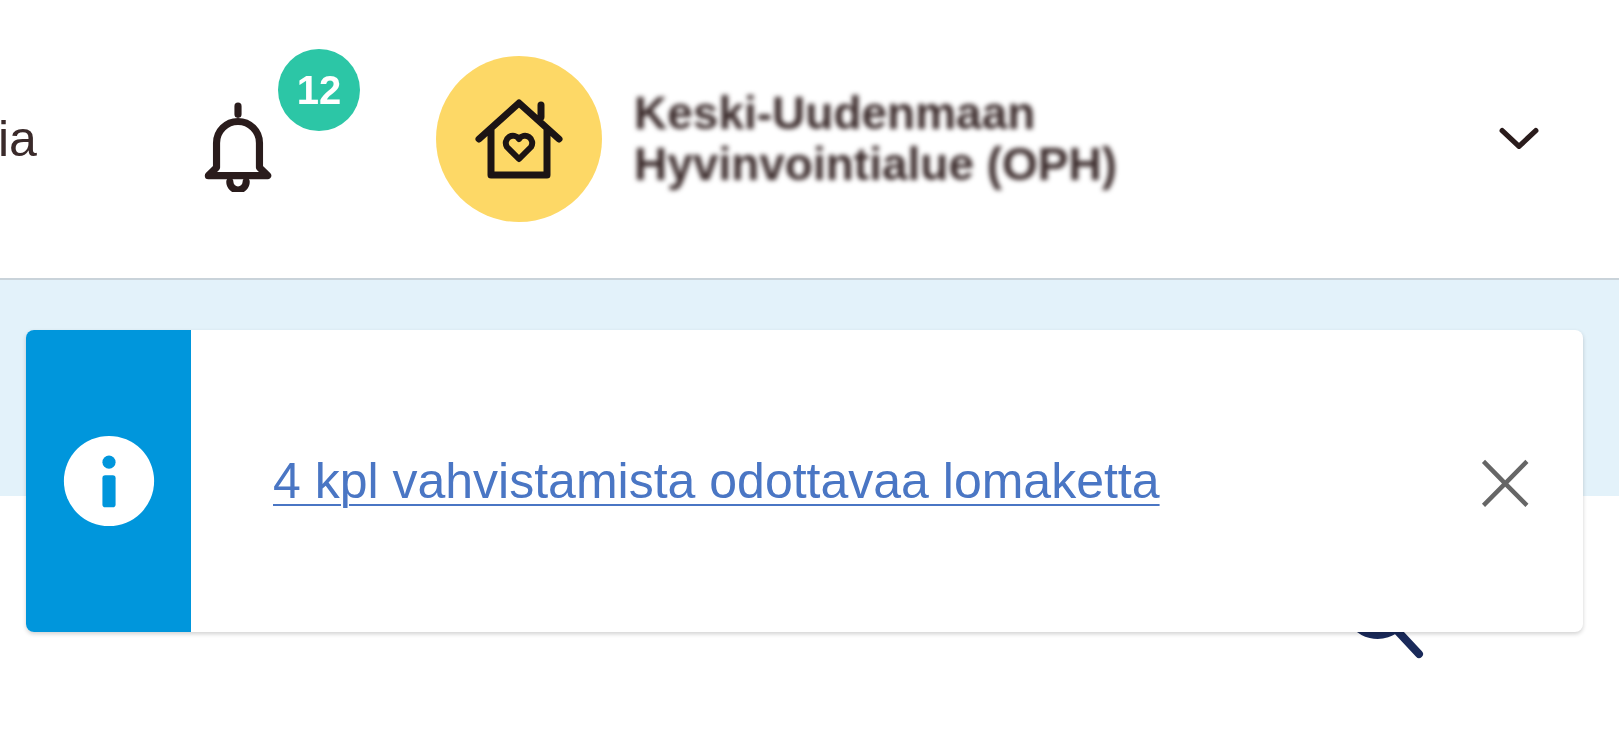 Image resolution: width=1619 pixels, height=752 pixels. I want to click on close-button: ×, so click(1505, 481).